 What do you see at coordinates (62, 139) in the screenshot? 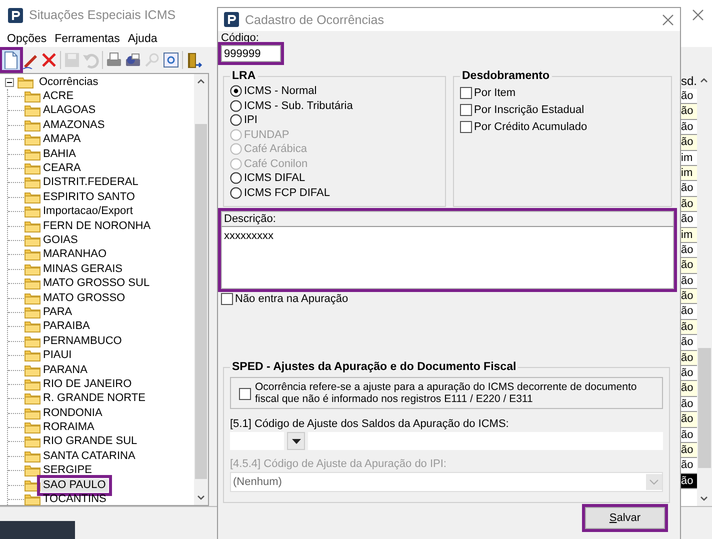
I see `tree-item: AMAPA` at bounding box center [62, 139].